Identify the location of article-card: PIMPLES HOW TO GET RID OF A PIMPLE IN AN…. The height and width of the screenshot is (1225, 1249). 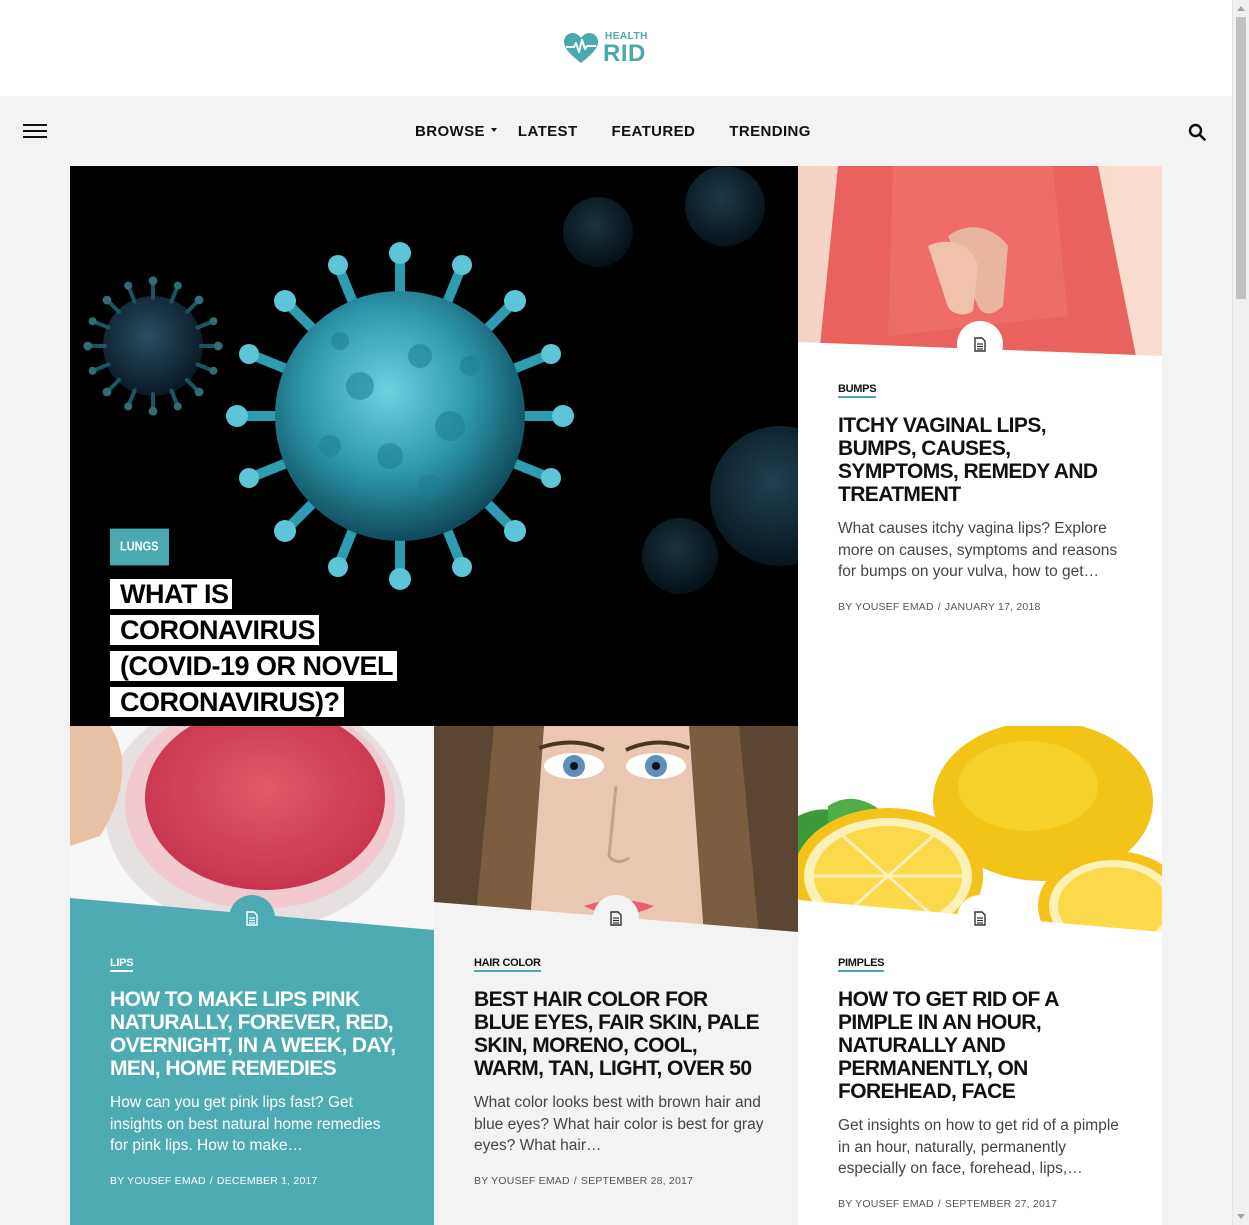
(980, 975).